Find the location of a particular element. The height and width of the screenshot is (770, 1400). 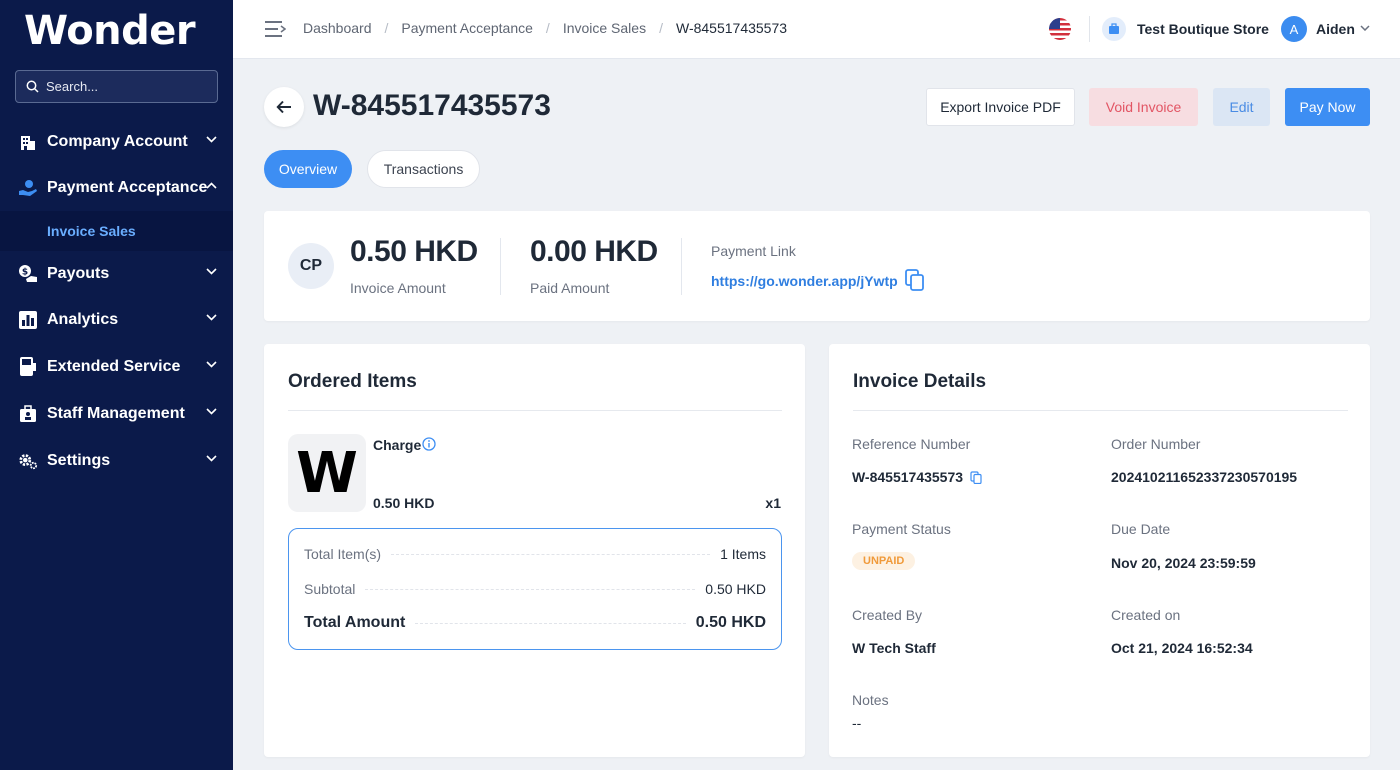

item-price: 0.50 HKD is located at coordinates (404, 503).